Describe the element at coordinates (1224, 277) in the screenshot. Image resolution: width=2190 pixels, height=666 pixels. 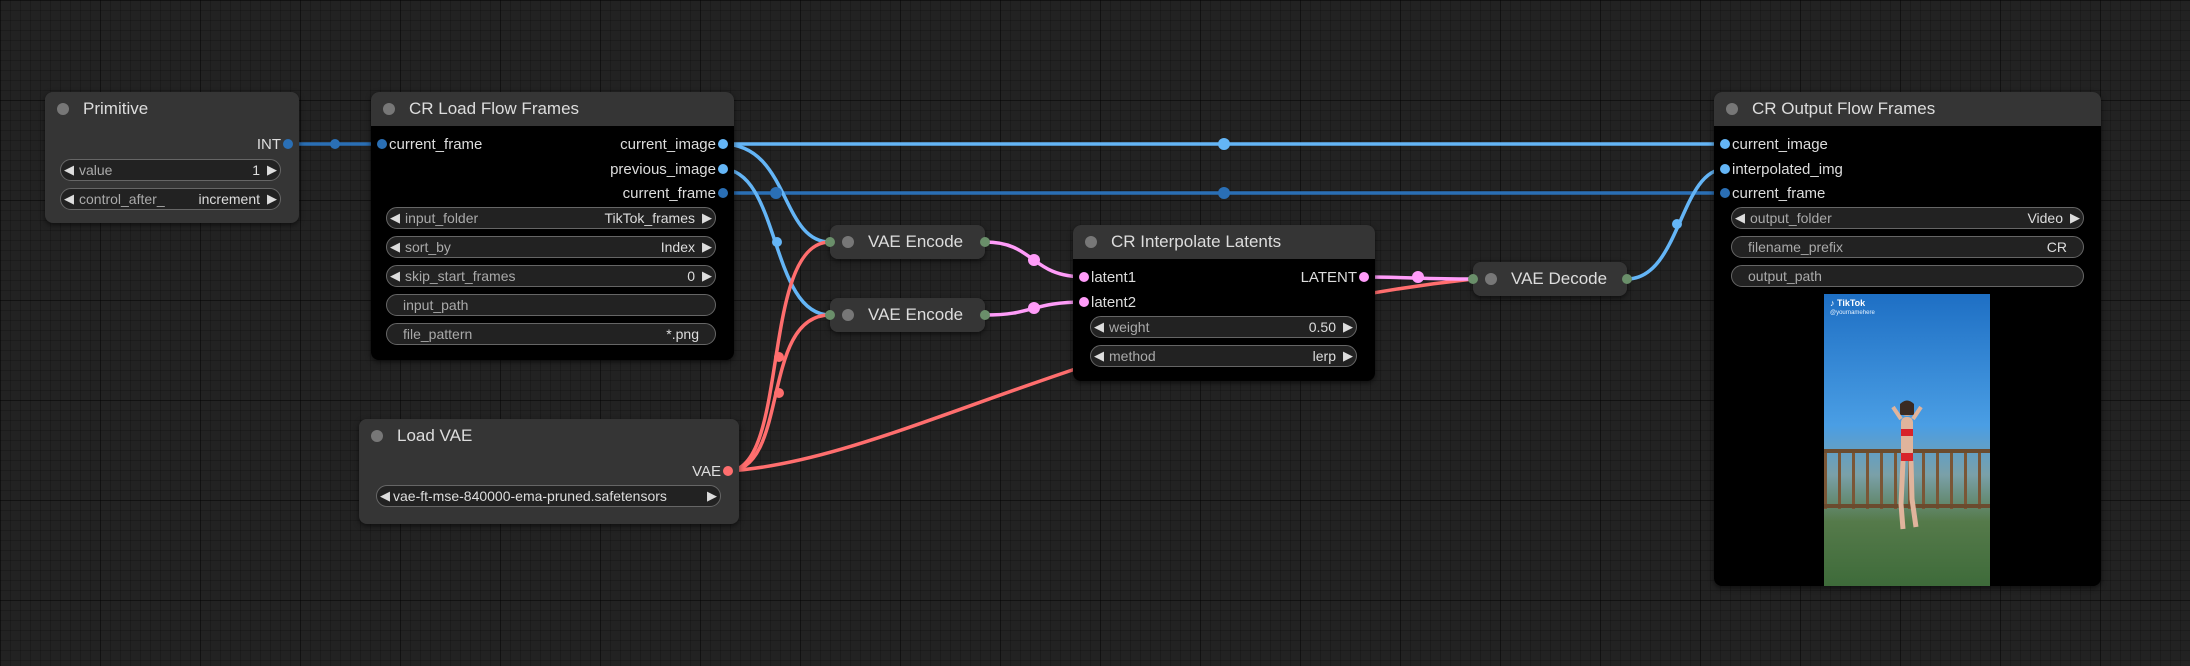
I see `io-row-1: latent1 LATENT` at that location.